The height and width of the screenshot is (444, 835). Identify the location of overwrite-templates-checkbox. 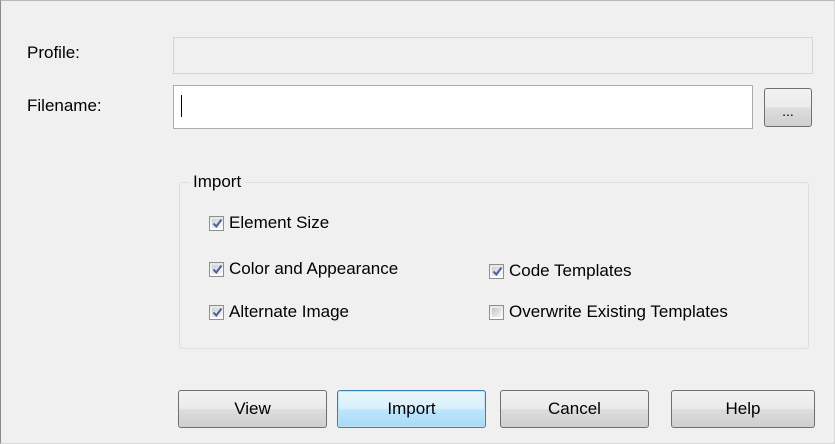
(496, 312).